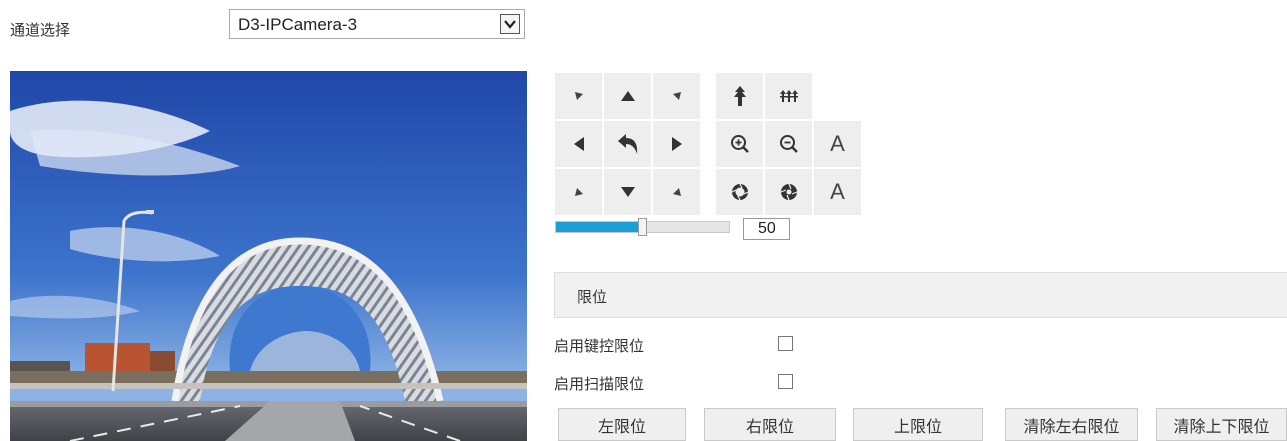 This screenshot has height=441, width=1287. I want to click on arrow-up-right-icon, so click(676, 96).